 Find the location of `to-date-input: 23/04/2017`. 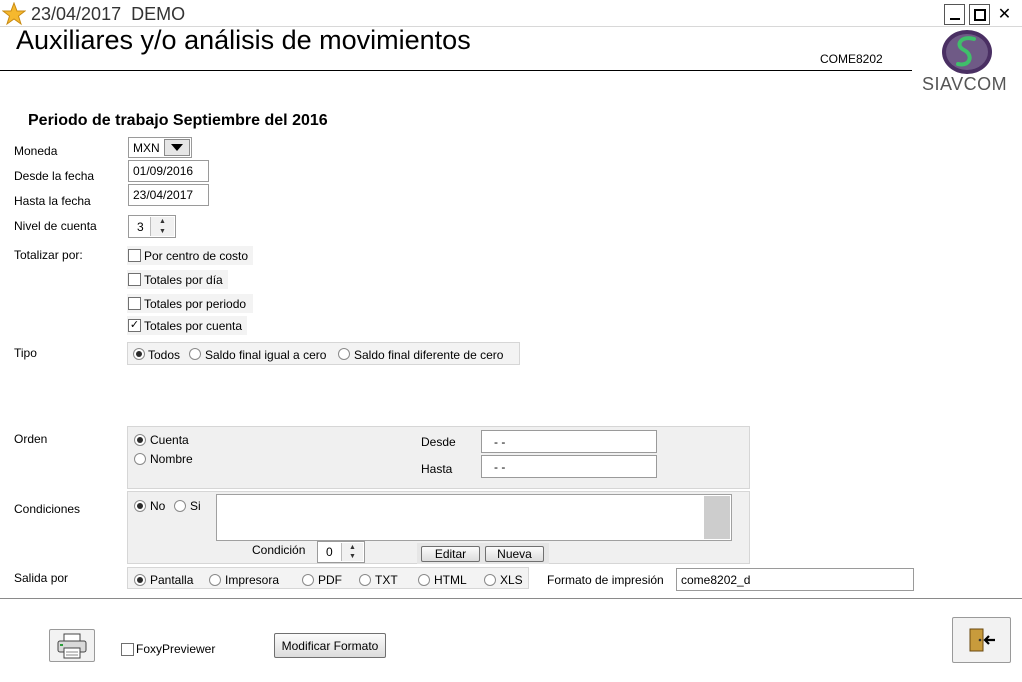

to-date-input: 23/04/2017 is located at coordinates (168, 195).